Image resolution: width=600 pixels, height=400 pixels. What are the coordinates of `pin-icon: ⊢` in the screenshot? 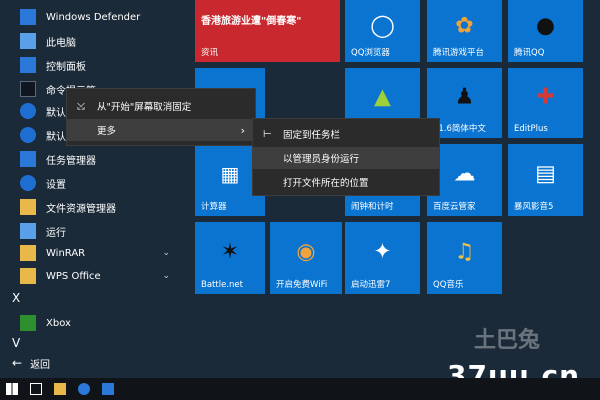 It's located at (267, 134).